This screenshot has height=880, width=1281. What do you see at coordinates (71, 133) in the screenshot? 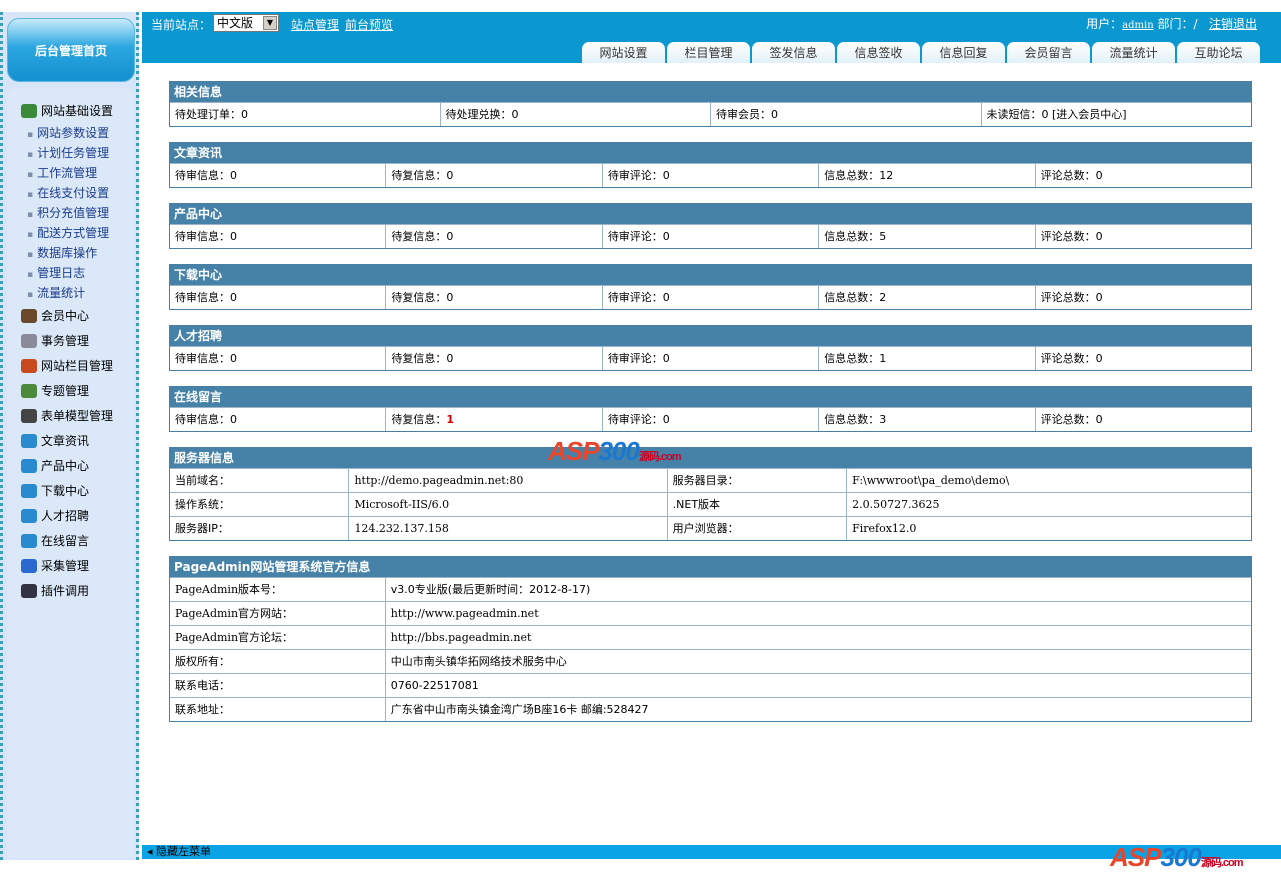
I see `sidebar-subitem: 网站参数设置` at bounding box center [71, 133].